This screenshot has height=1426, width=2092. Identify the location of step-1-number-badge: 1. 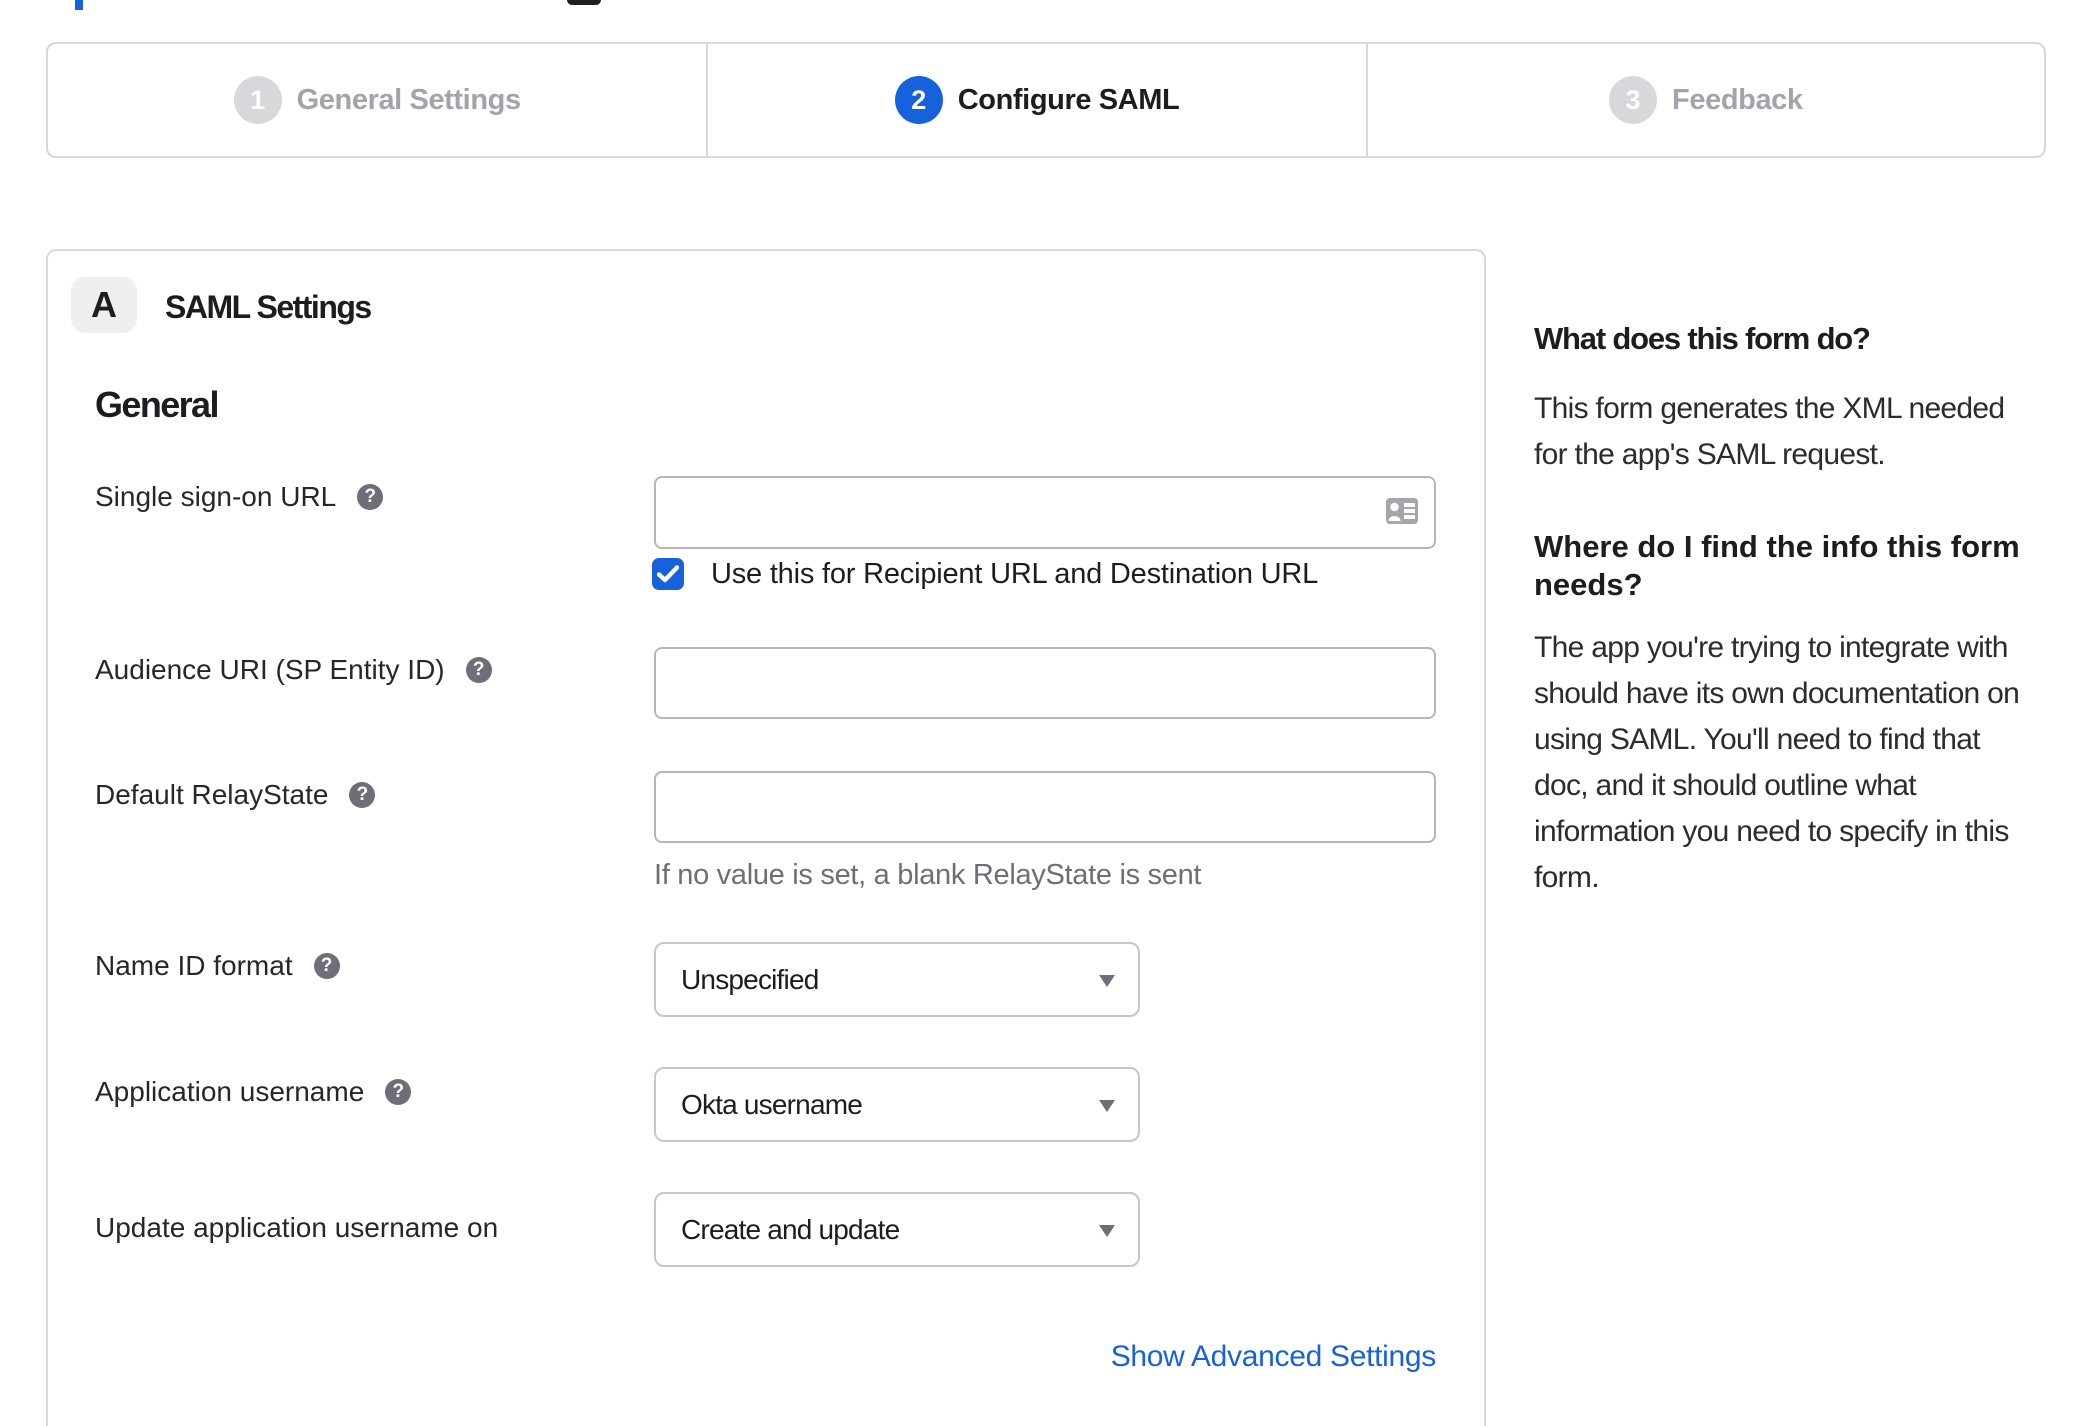
(257, 100).